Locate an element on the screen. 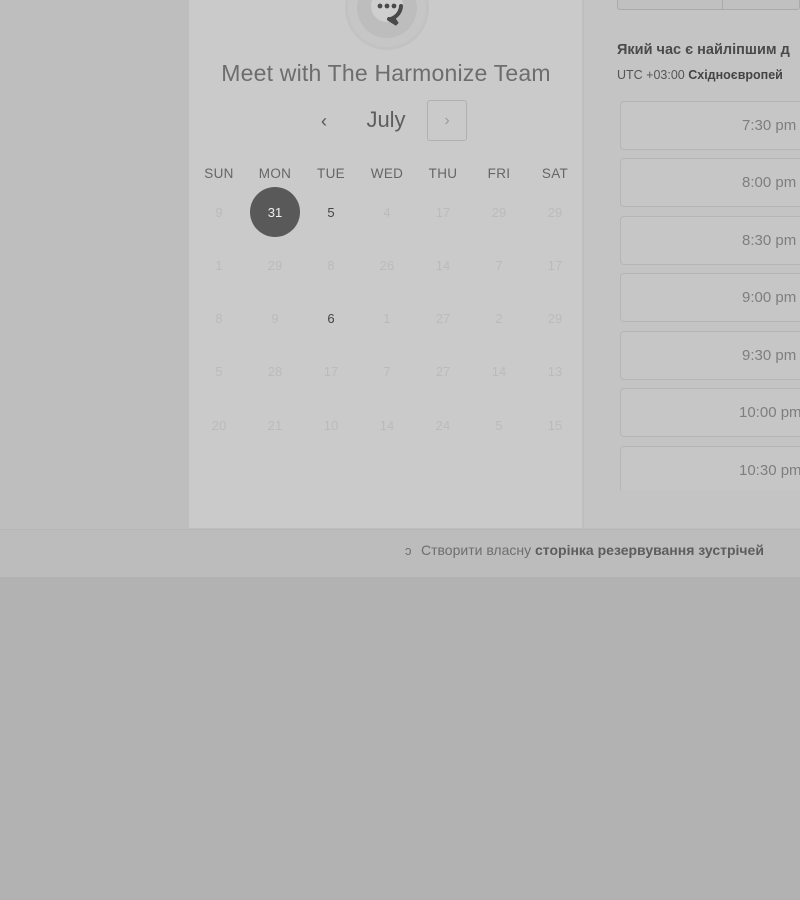 The height and width of the screenshot is (900, 800). weekday-2: TUE is located at coordinates (331, 173).